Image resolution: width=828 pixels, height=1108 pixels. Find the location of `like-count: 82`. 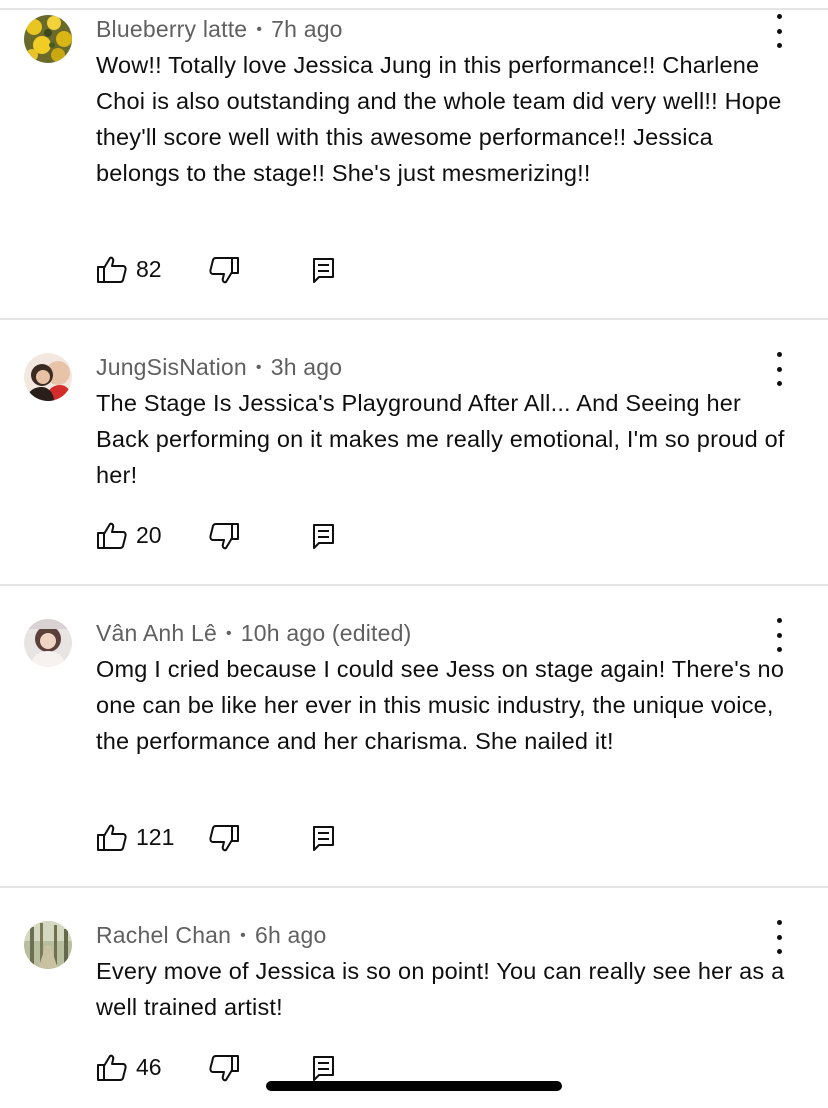

like-count: 82 is located at coordinates (149, 269).